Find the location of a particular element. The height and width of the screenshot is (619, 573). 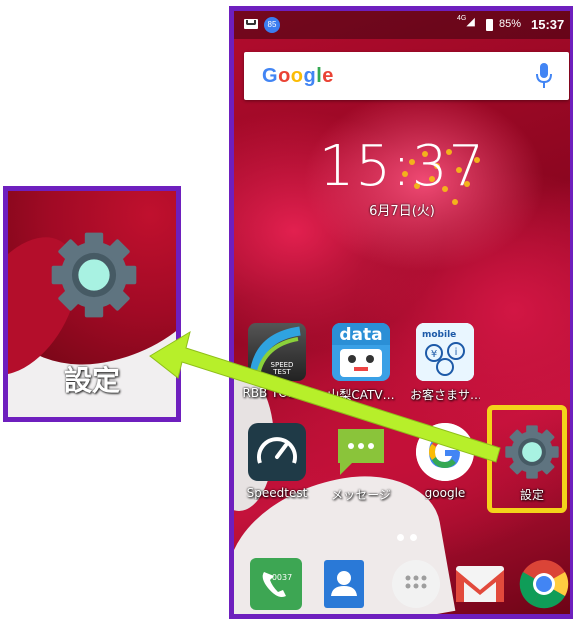

app-label: メッセージ is located at coordinates (361, 495).